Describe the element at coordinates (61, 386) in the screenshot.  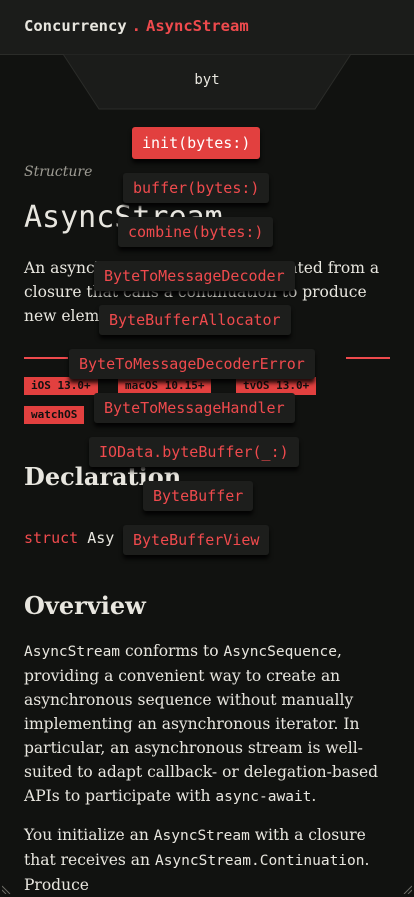
I see `availability-badge: iOS 13.0+` at that location.